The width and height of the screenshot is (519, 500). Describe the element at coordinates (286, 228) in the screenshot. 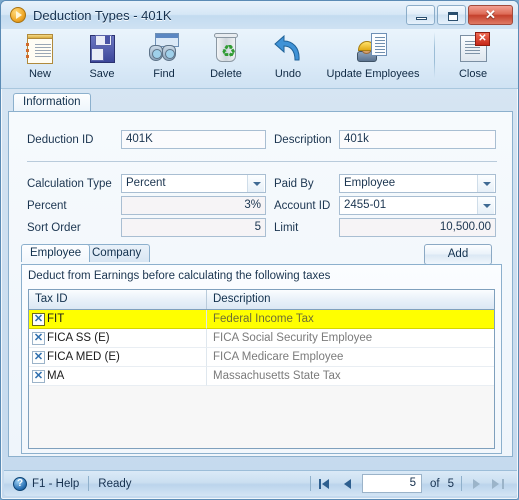

I see `label-limit: Limit` at that location.